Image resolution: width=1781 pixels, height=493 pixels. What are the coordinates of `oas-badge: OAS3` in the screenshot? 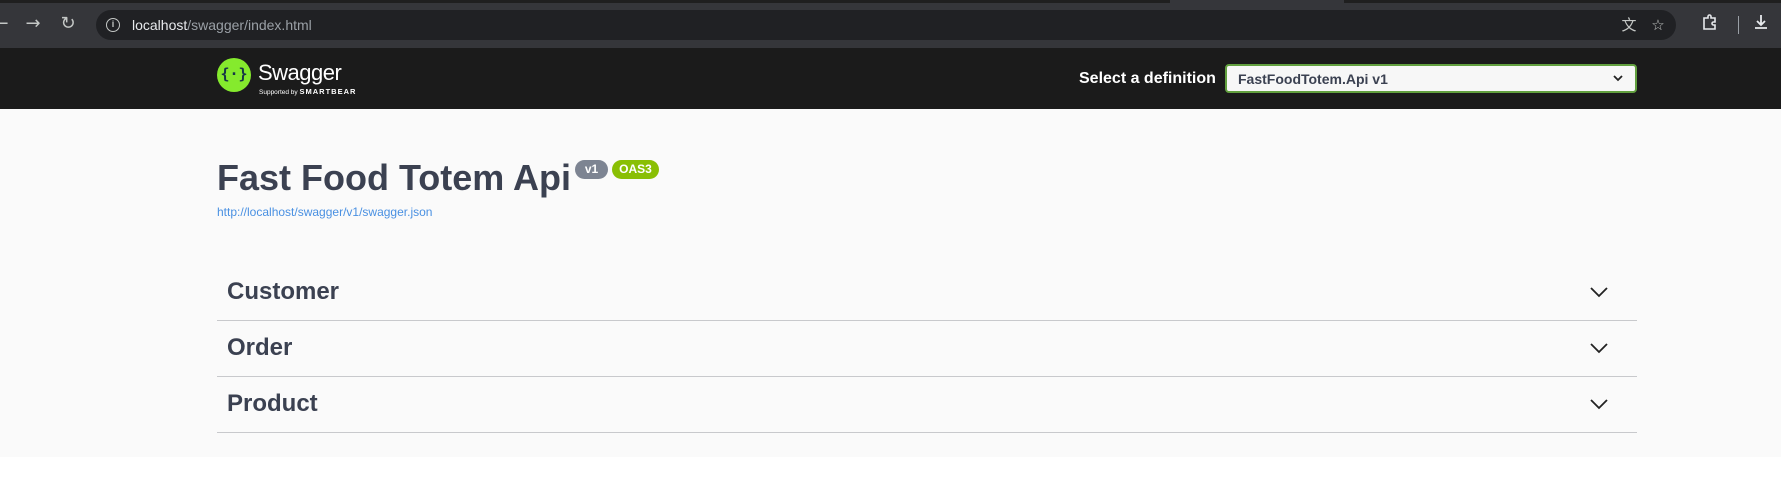 It's located at (635, 169).